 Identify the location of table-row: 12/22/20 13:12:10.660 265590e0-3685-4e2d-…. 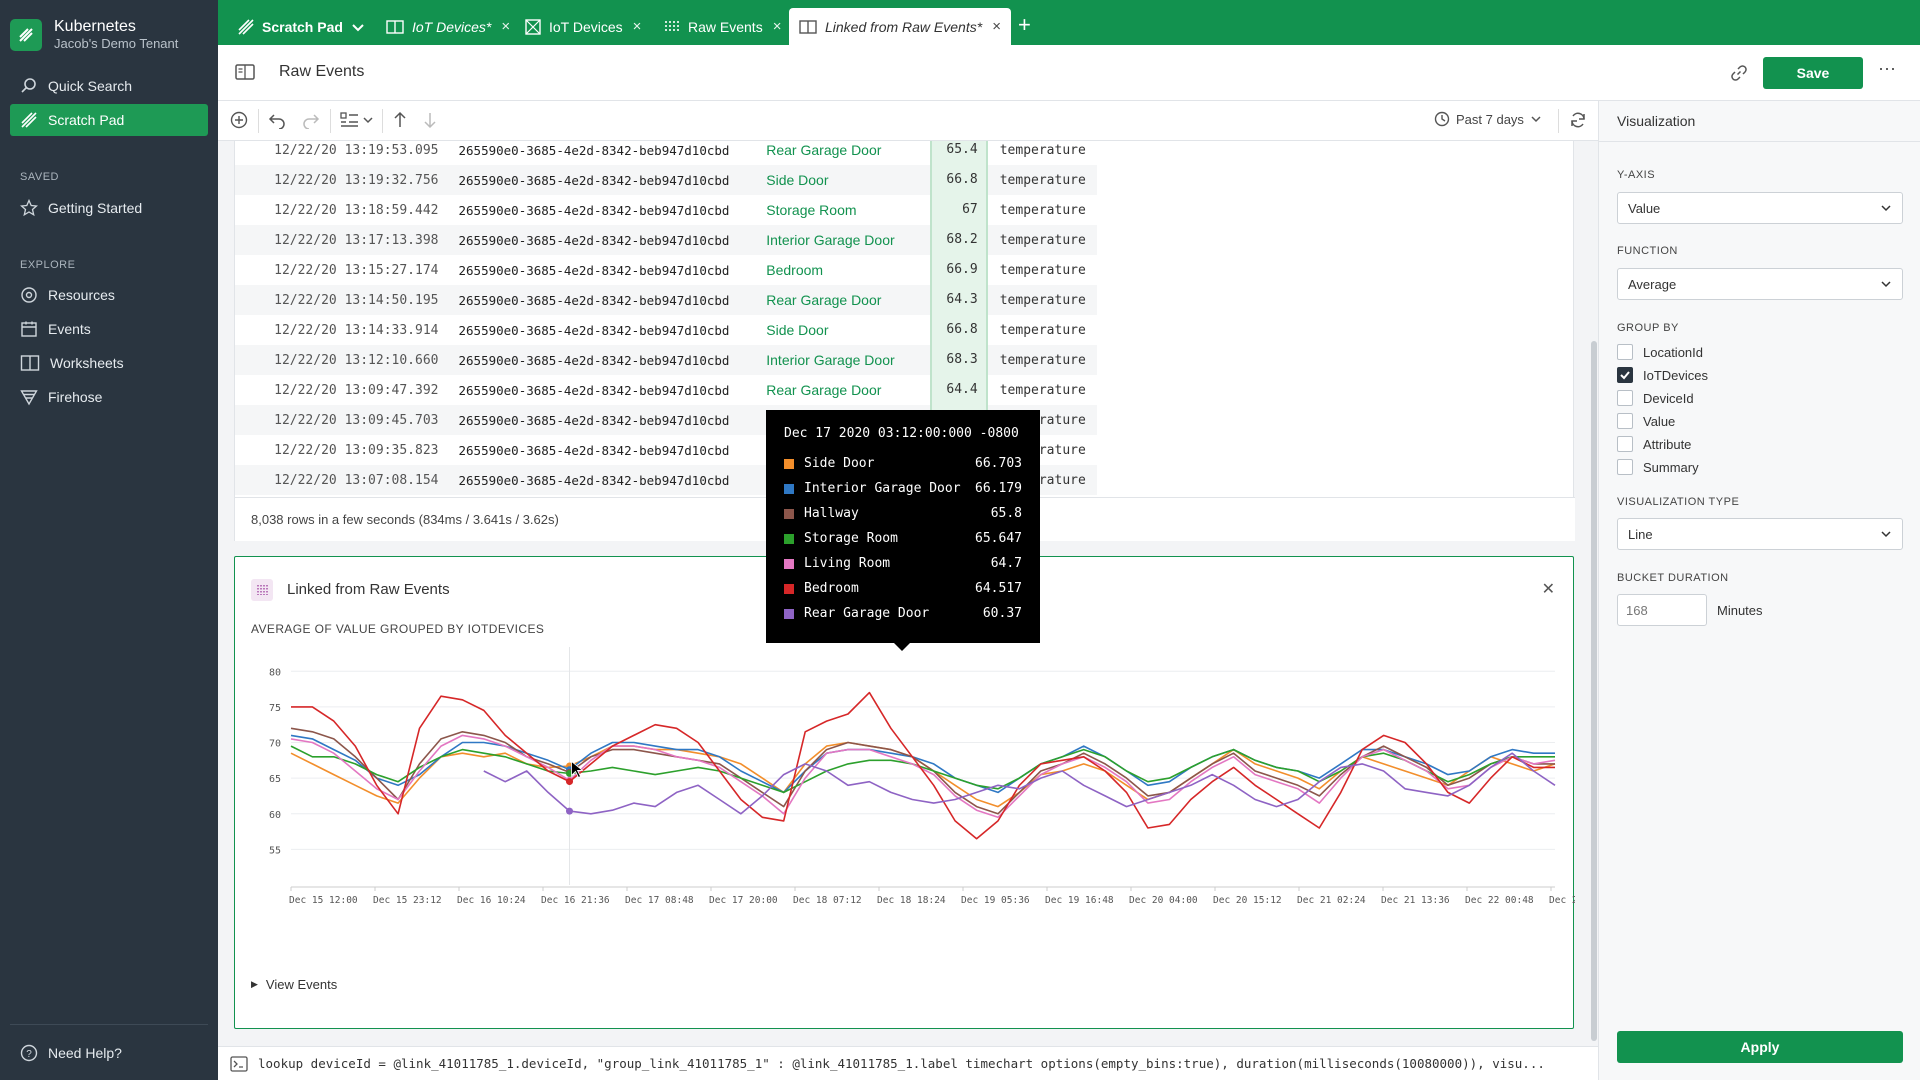
(666, 360).